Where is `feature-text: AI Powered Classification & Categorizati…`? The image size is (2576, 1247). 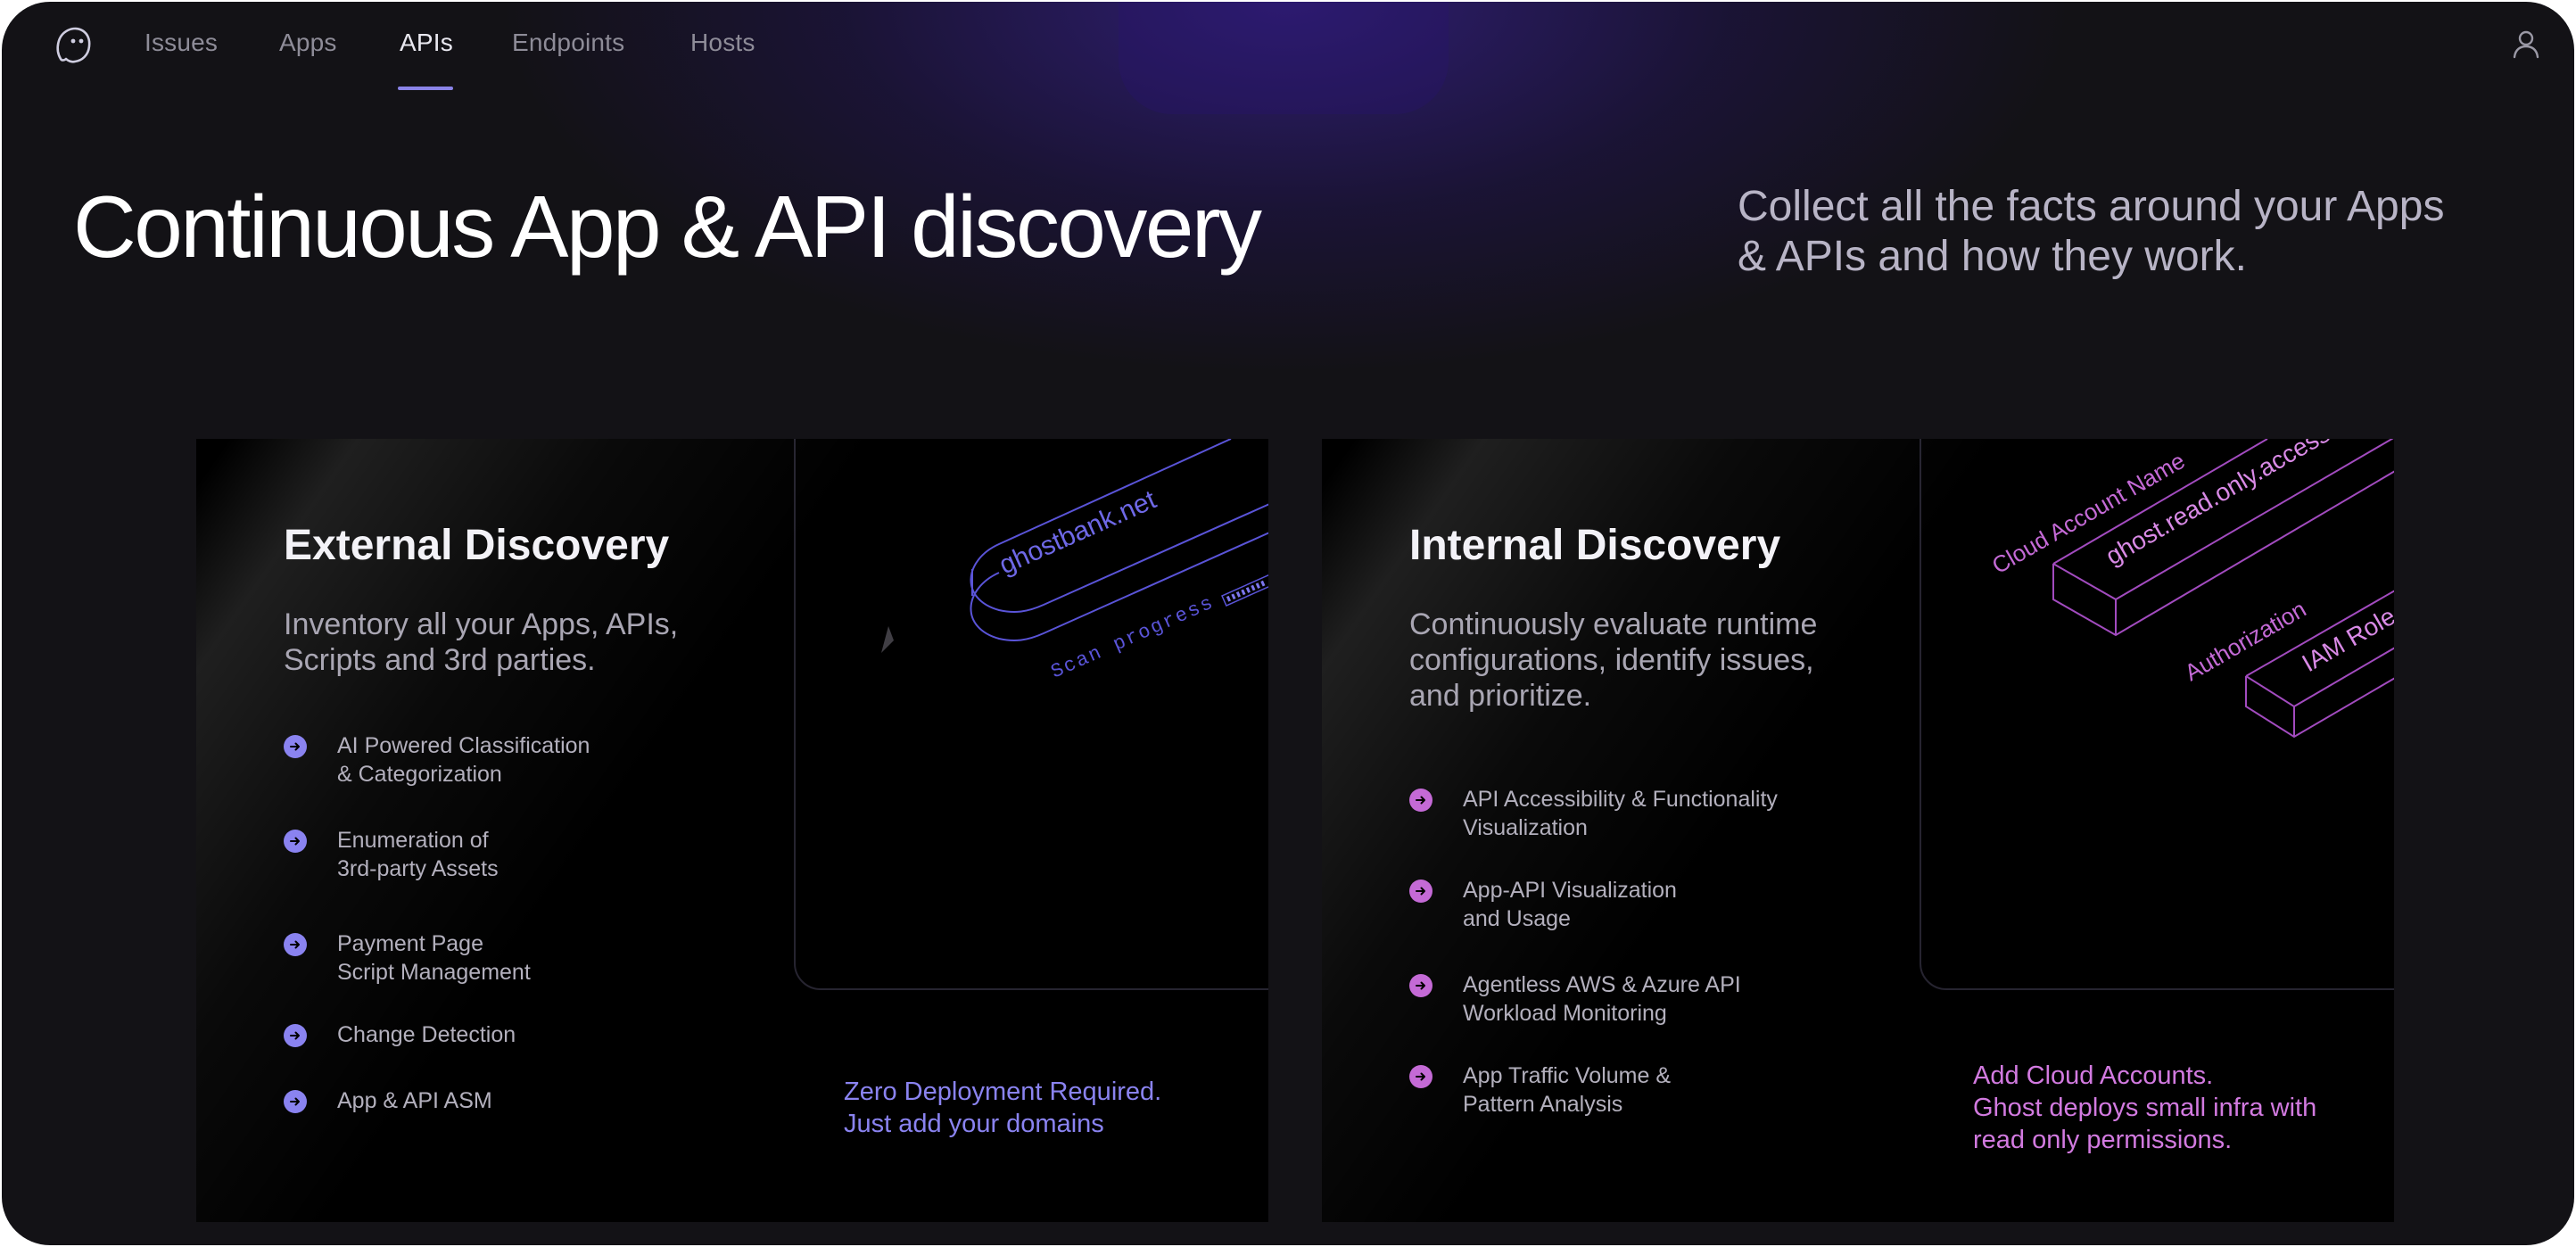 feature-text: AI Powered Classification & Categorizati… is located at coordinates (464, 760).